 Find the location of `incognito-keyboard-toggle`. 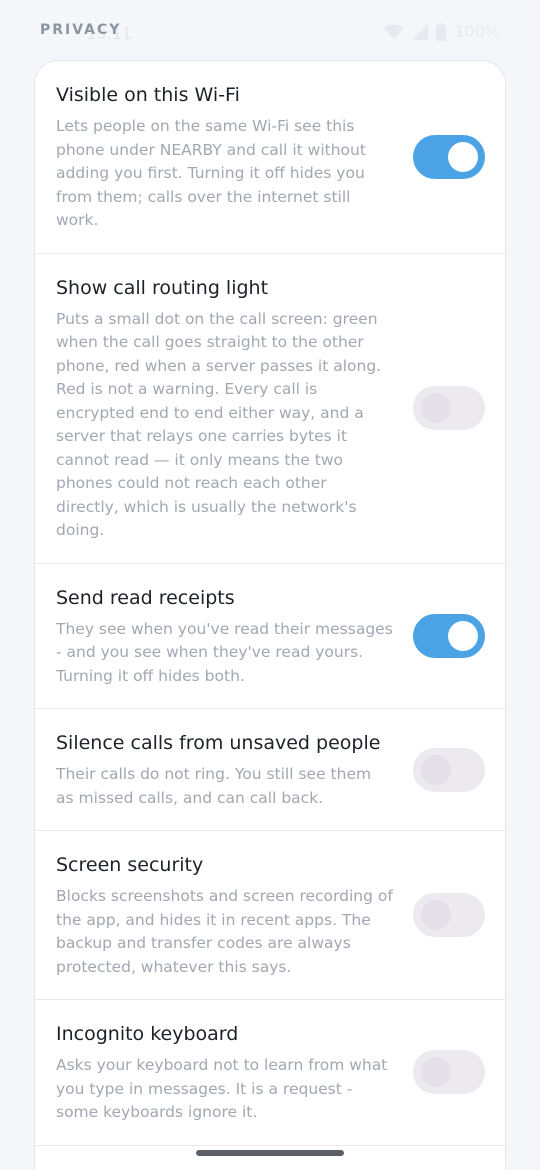

incognito-keyboard-toggle is located at coordinates (449, 1072).